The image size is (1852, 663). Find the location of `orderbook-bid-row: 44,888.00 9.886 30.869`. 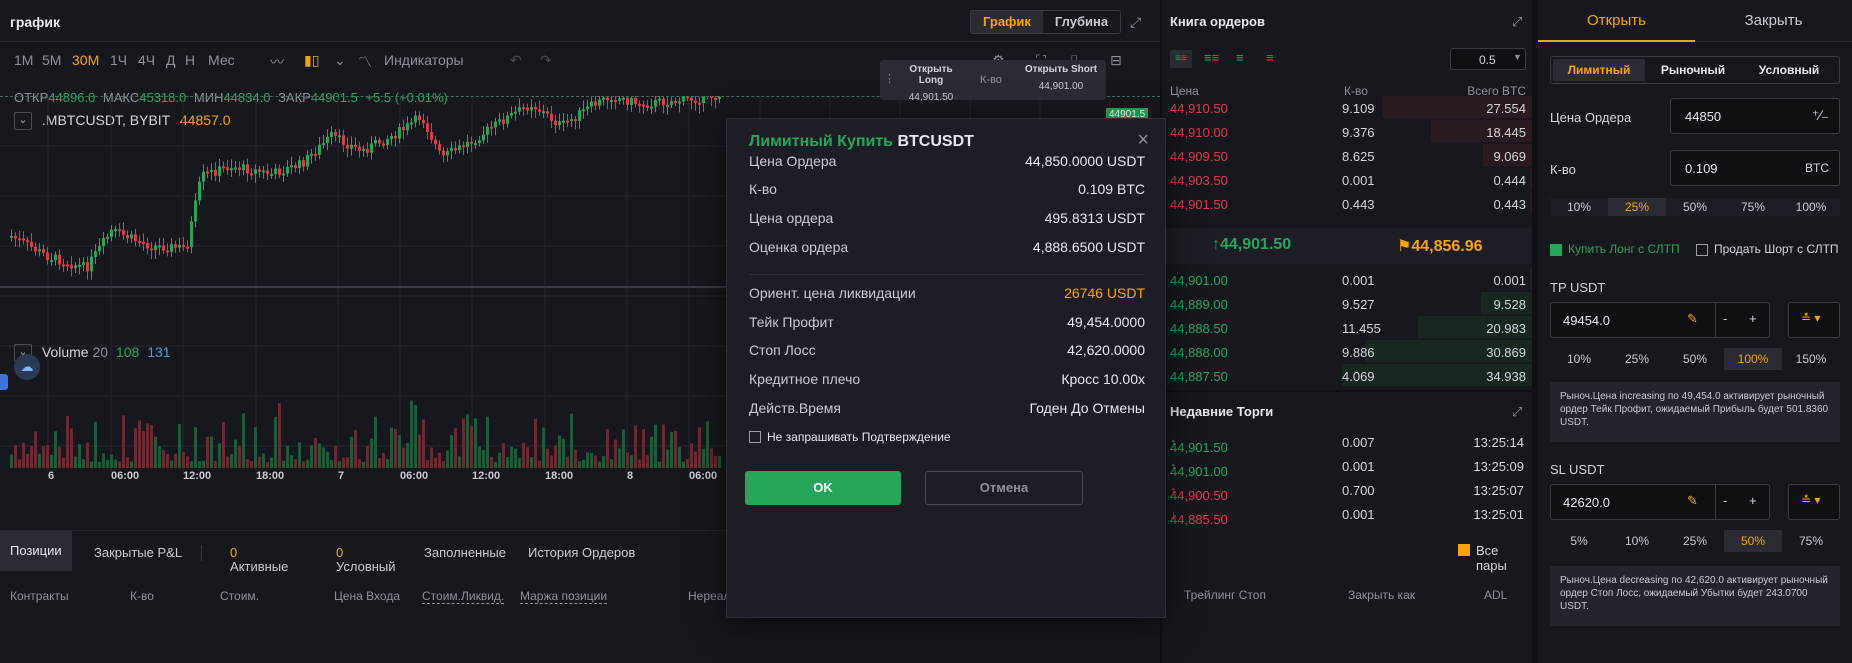

orderbook-bid-row: 44,888.00 9.886 30.869 is located at coordinates (1347, 352).